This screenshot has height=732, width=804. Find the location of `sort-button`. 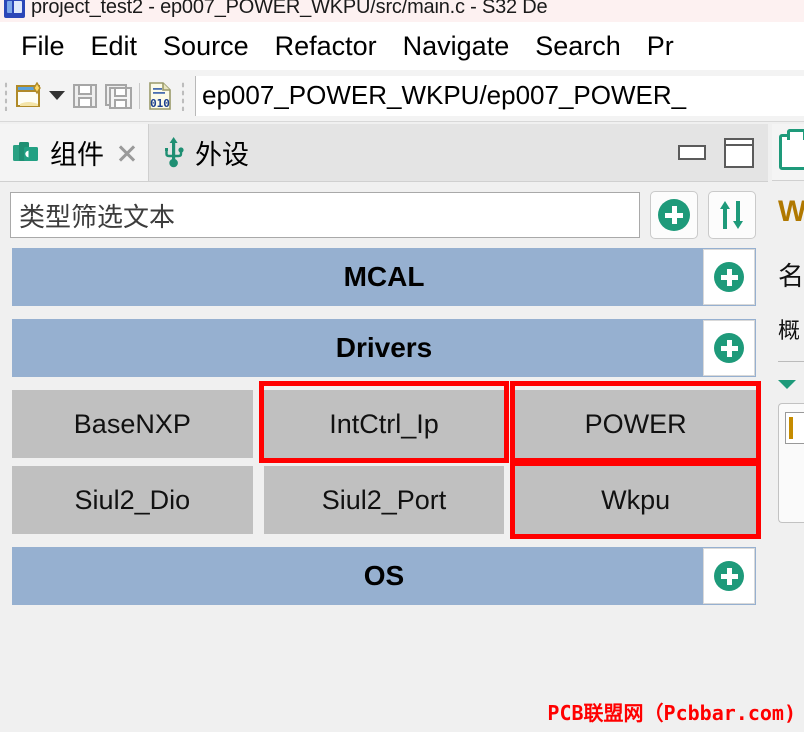

sort-button is located at coordinates (732, 215).